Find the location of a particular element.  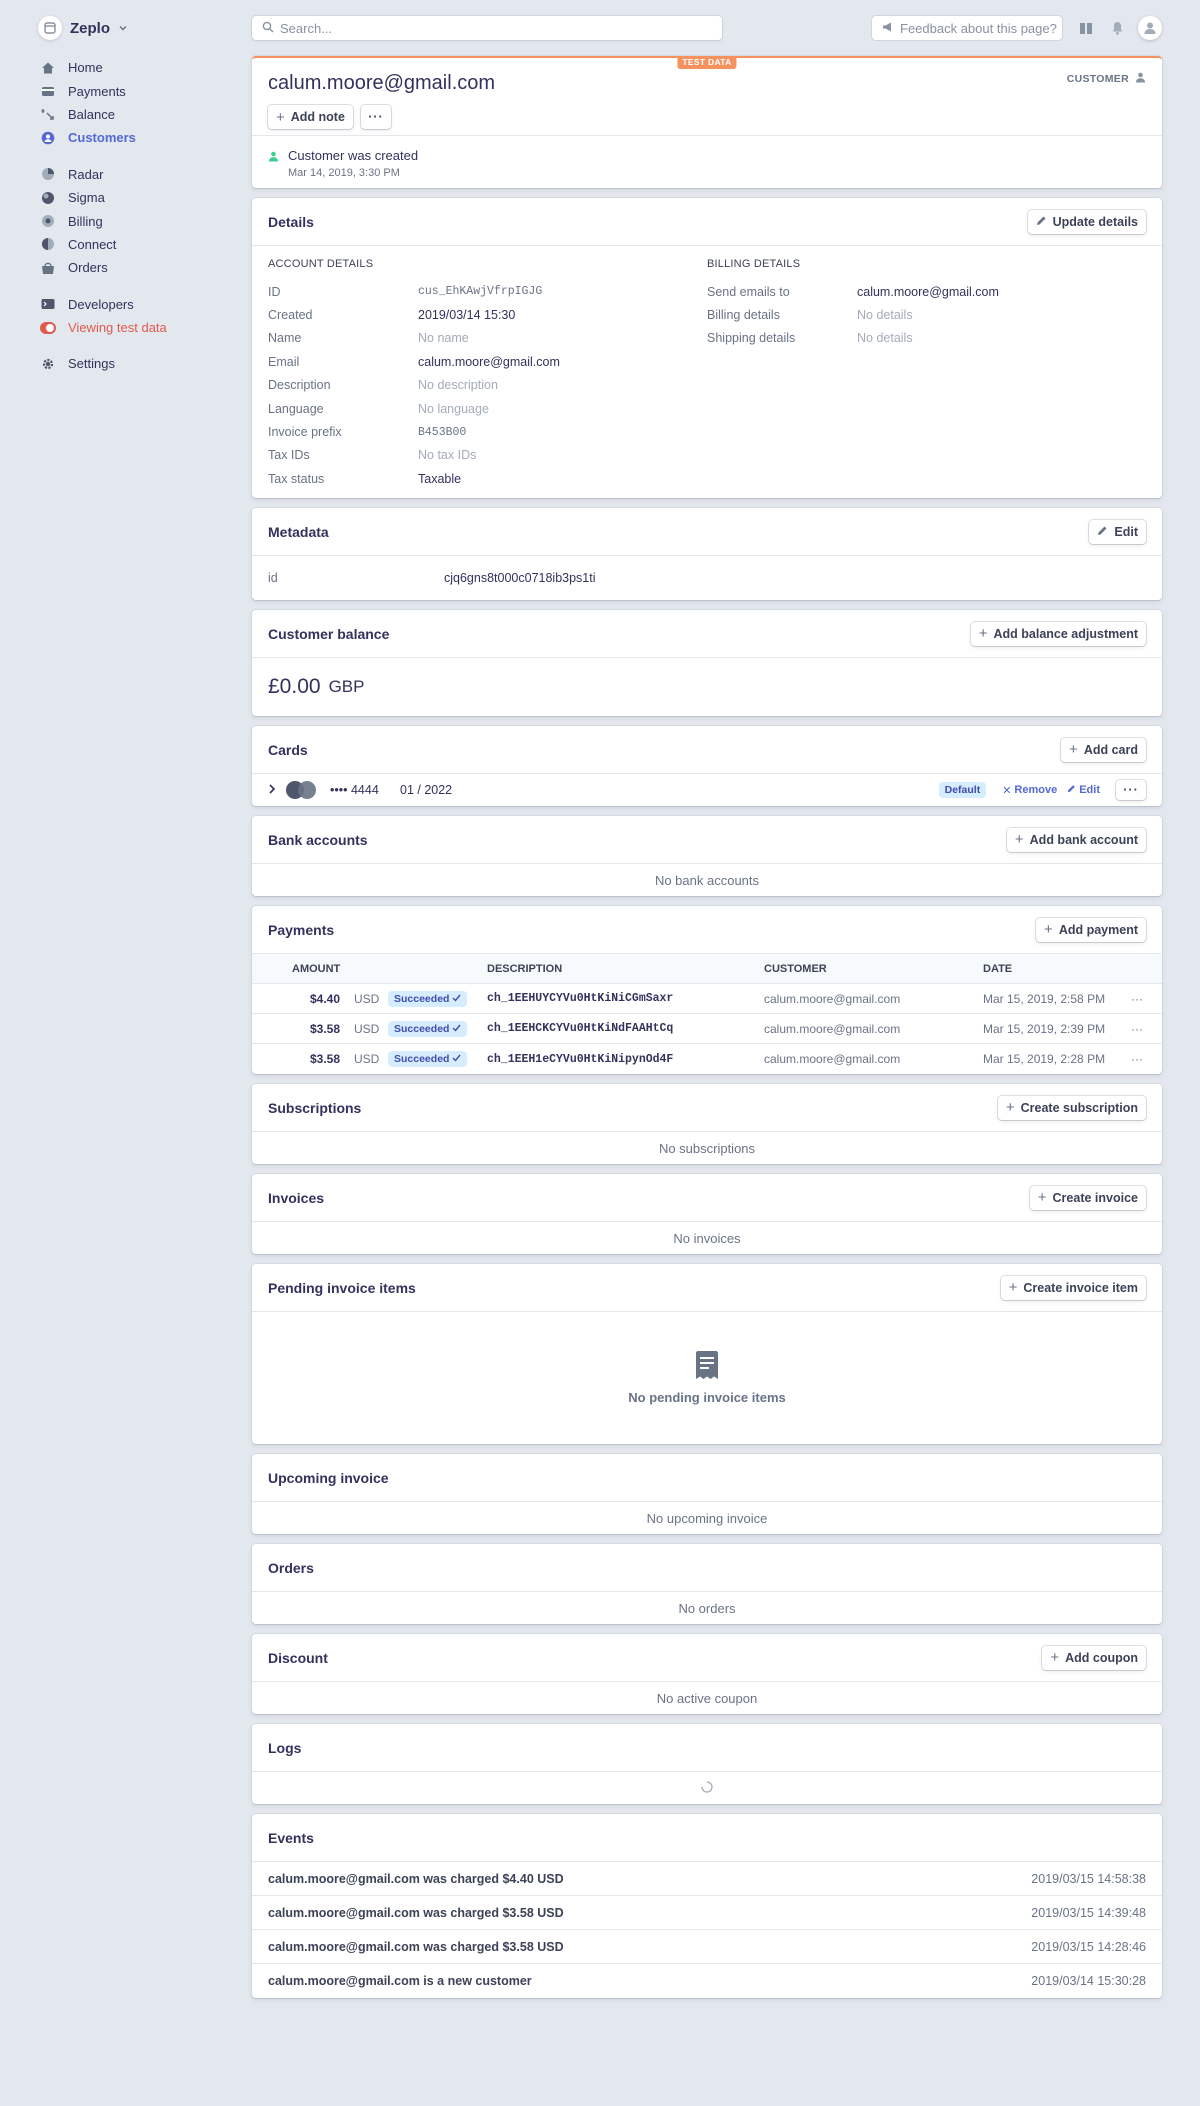

detail-row: Tax status Taxable is located at coordinates (487, 478).